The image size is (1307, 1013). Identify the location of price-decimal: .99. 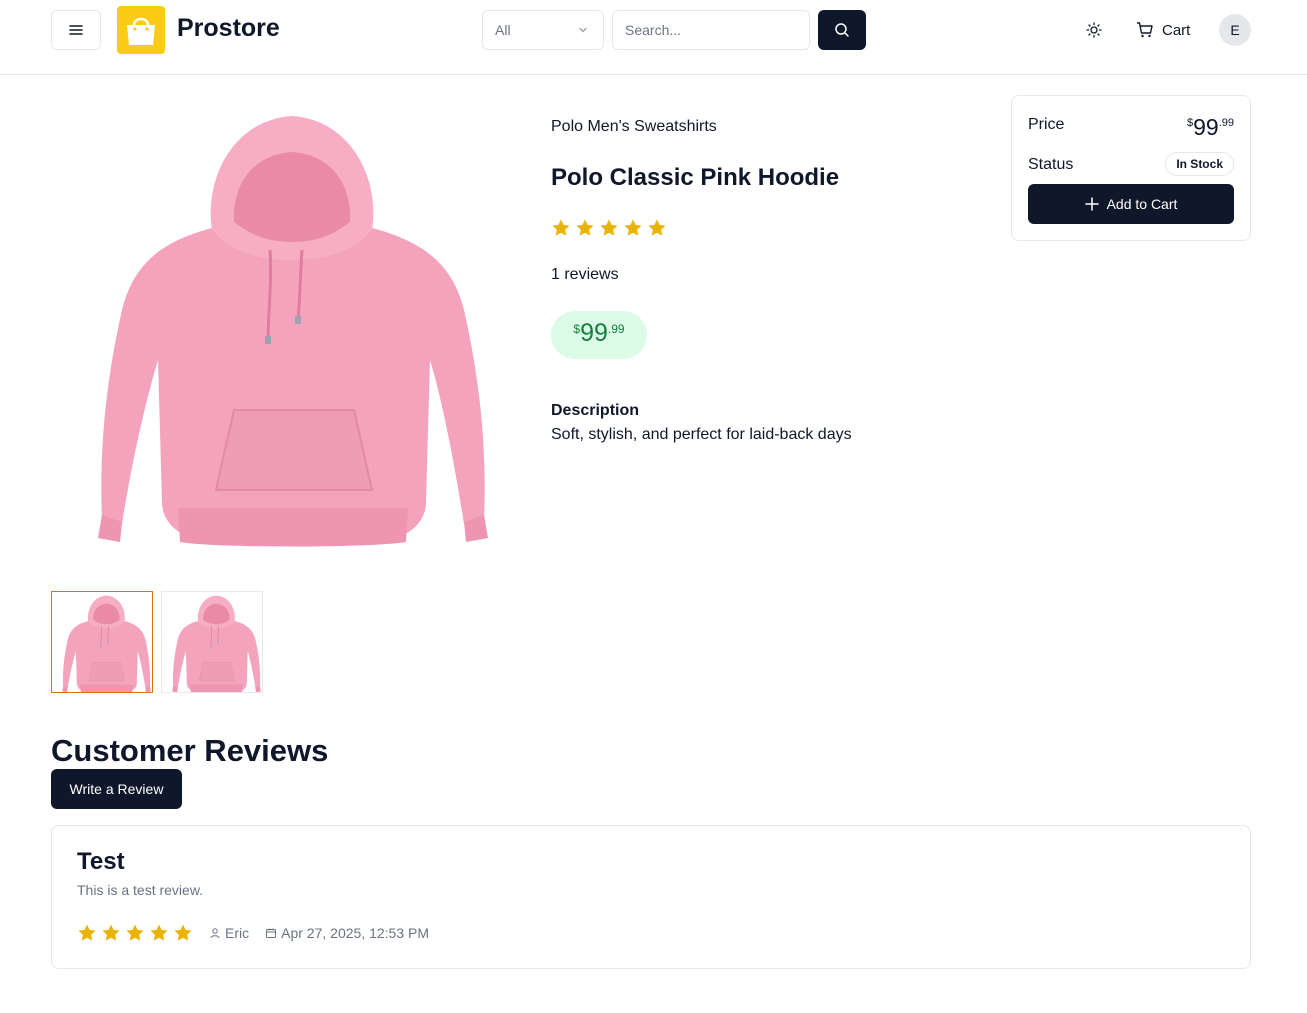
(616, 329).